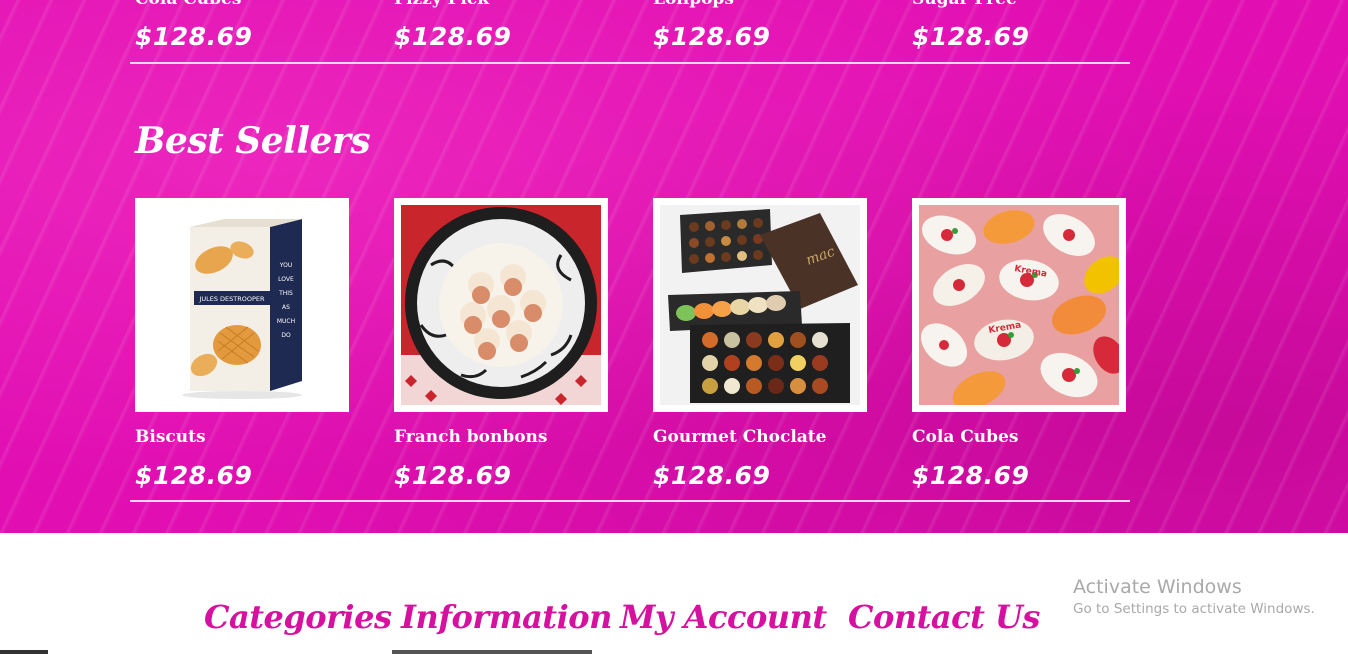  What do you see at coordinates (285, 265) in the screenshot?
I see `svg-text: YOU` at bounding box center [285, 265].